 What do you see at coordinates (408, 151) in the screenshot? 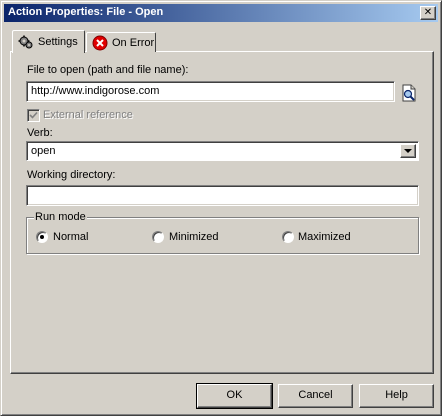
I see `chevron-down-icon` at bounding box center [408, 151].